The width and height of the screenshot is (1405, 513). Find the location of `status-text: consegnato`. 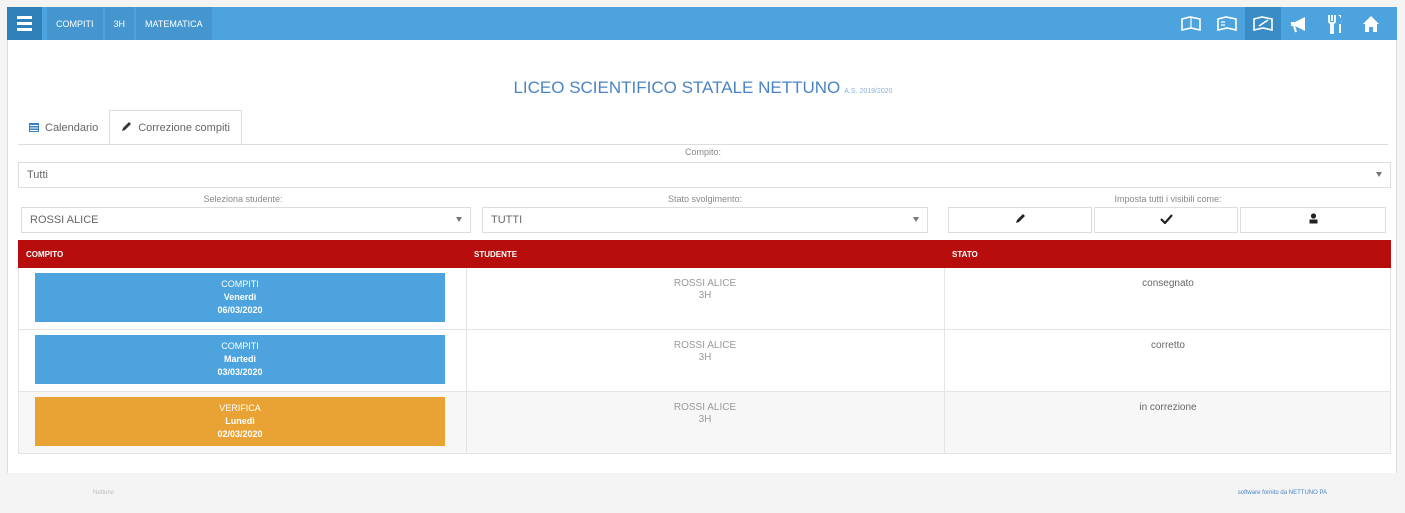

status-text: consegnato is located at coordinates (1168, 283).